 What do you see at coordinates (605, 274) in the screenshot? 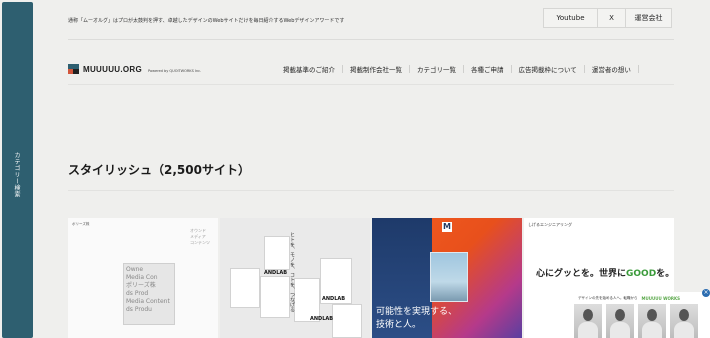
I see `thumb-headline: 心にグッとを。世界にGOODを。` at bounding box center [605, 274].